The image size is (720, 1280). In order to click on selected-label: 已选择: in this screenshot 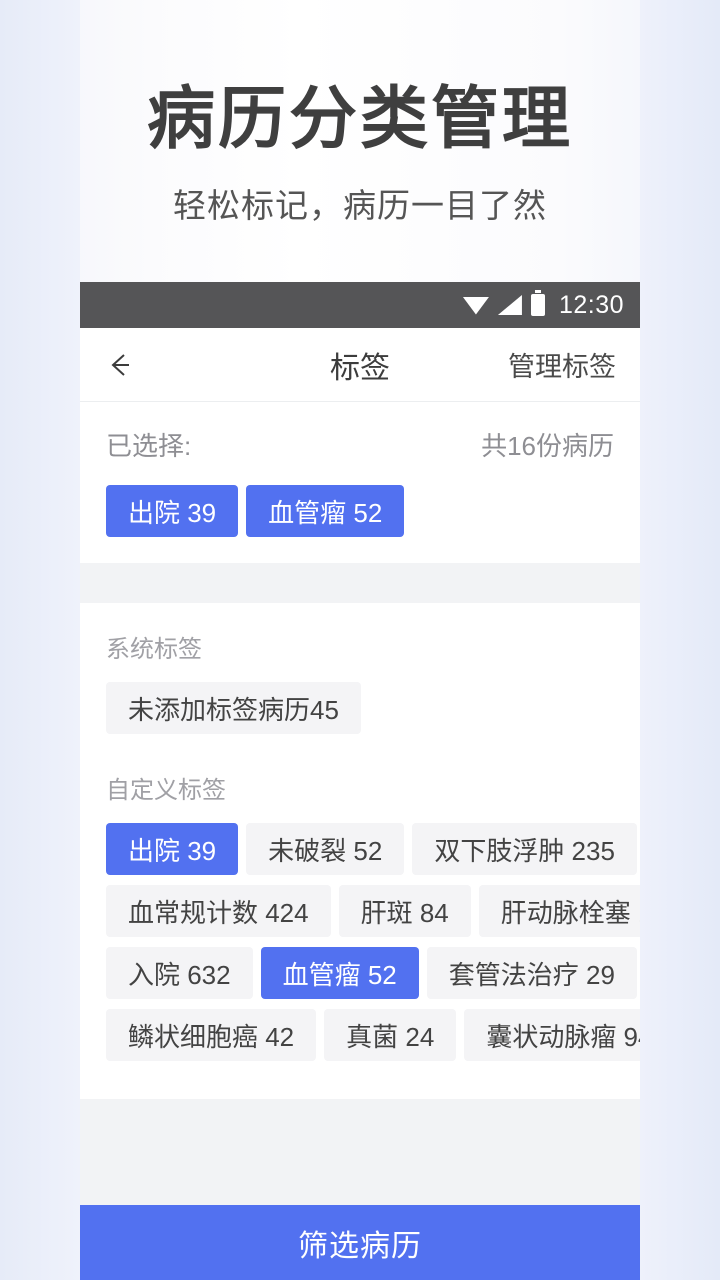, I will do `click(149, 446)`.